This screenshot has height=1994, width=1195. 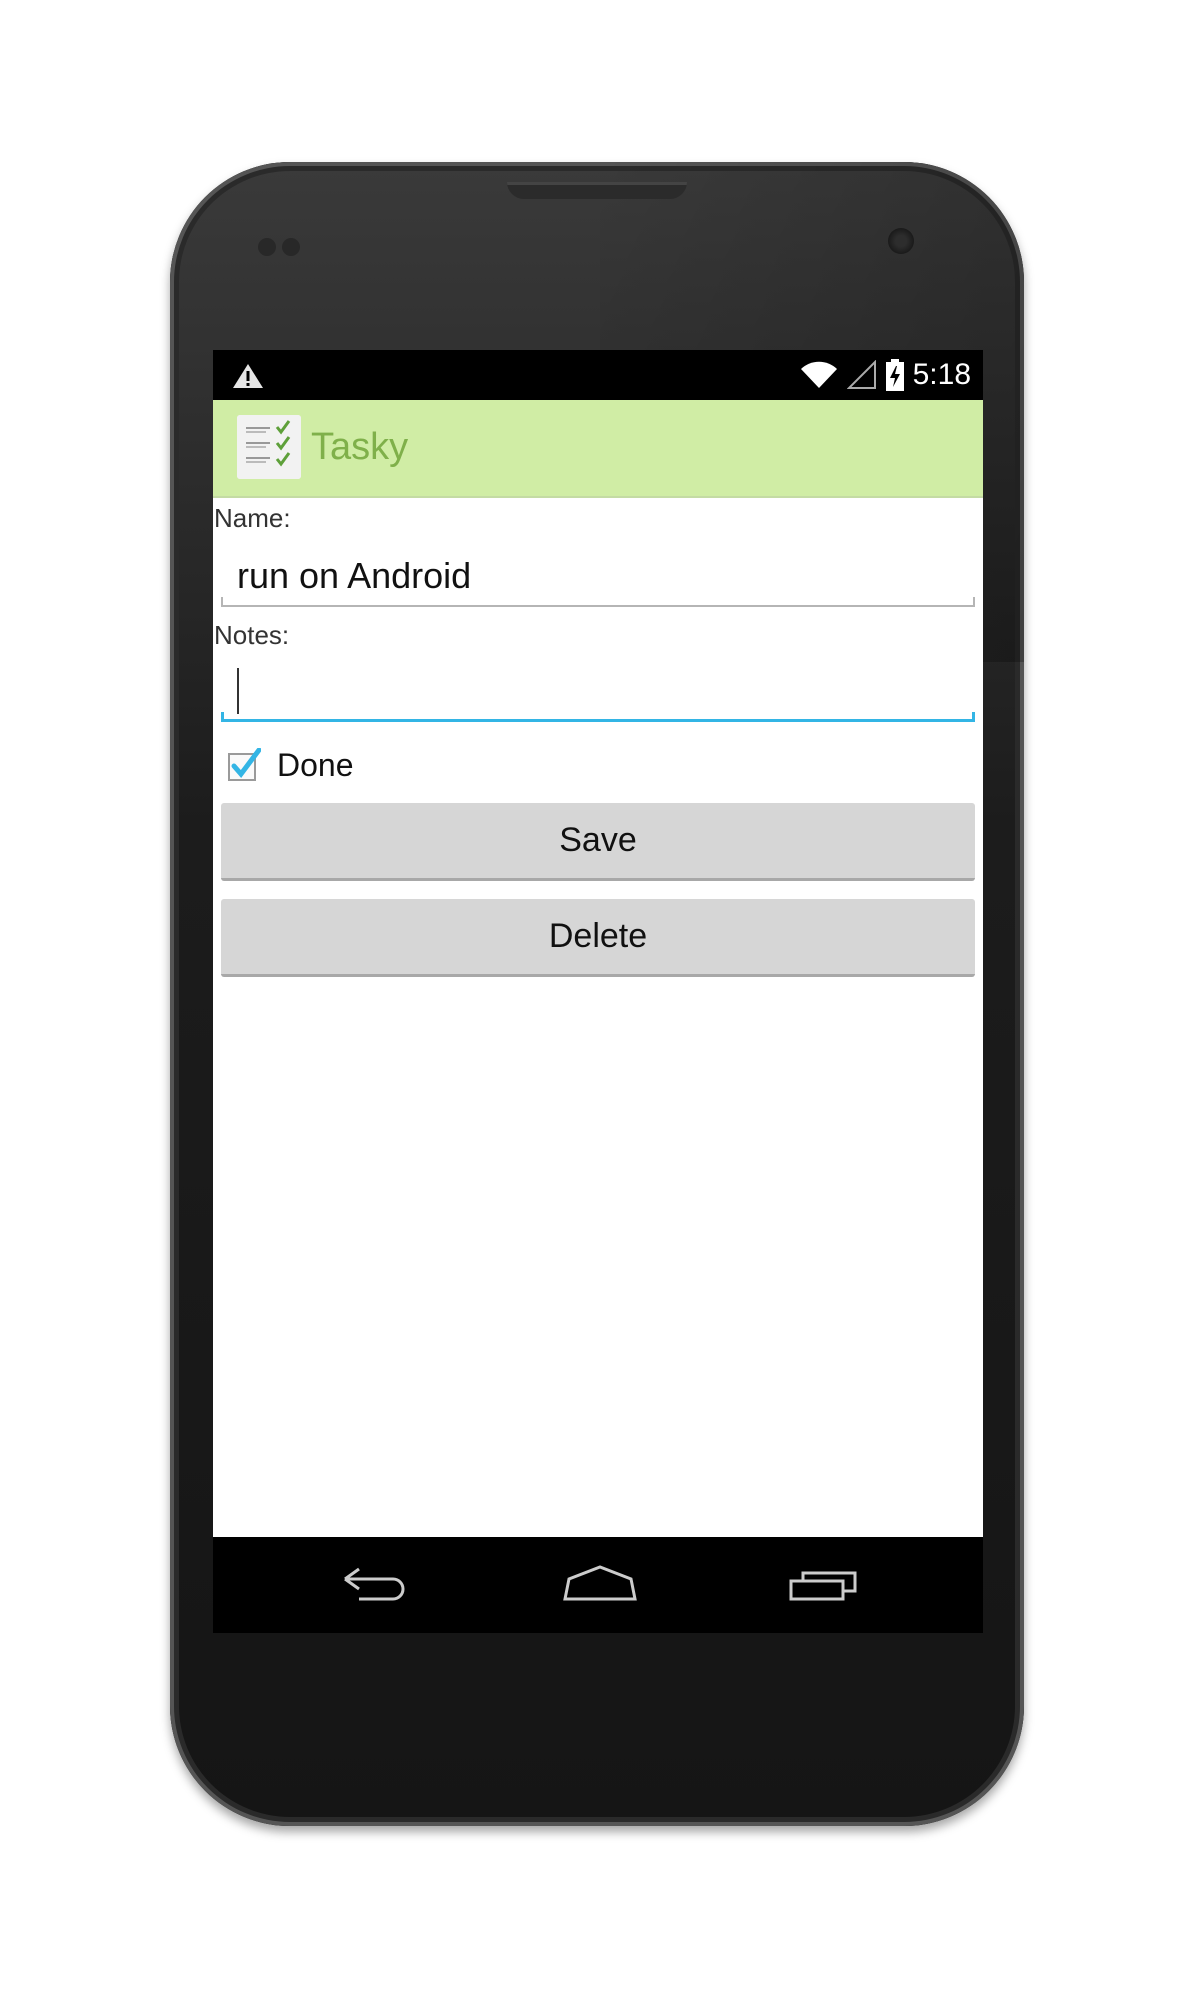 I want to click on front-camera, so click(x=901, y=241).